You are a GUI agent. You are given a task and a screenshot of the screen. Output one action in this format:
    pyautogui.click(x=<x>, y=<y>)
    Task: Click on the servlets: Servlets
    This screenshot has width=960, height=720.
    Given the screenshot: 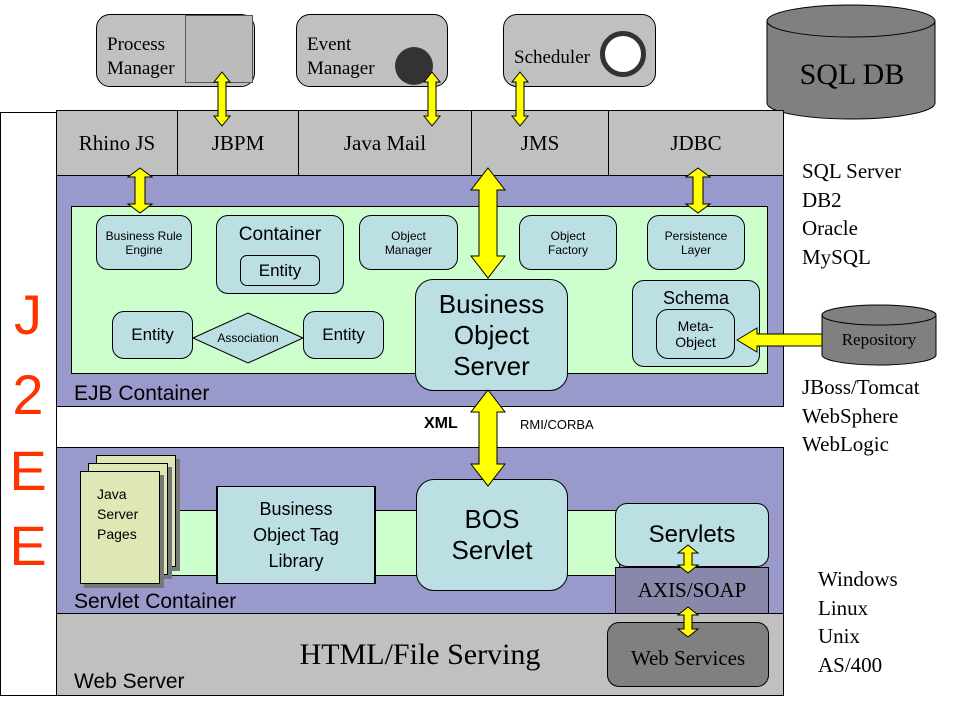 What is the action you would take?
    pyautogui.click(x=692, y=535)
    